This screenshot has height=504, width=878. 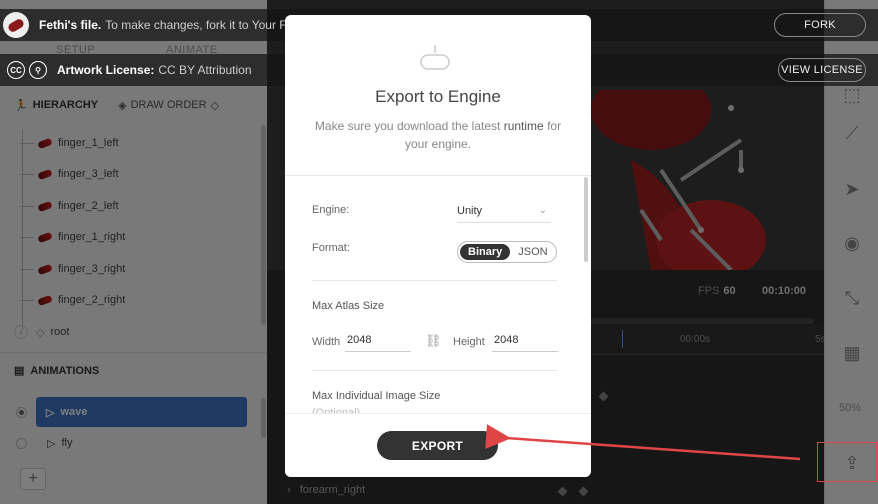 I want to click on annotation-arrow, so click(x=643, y=442).